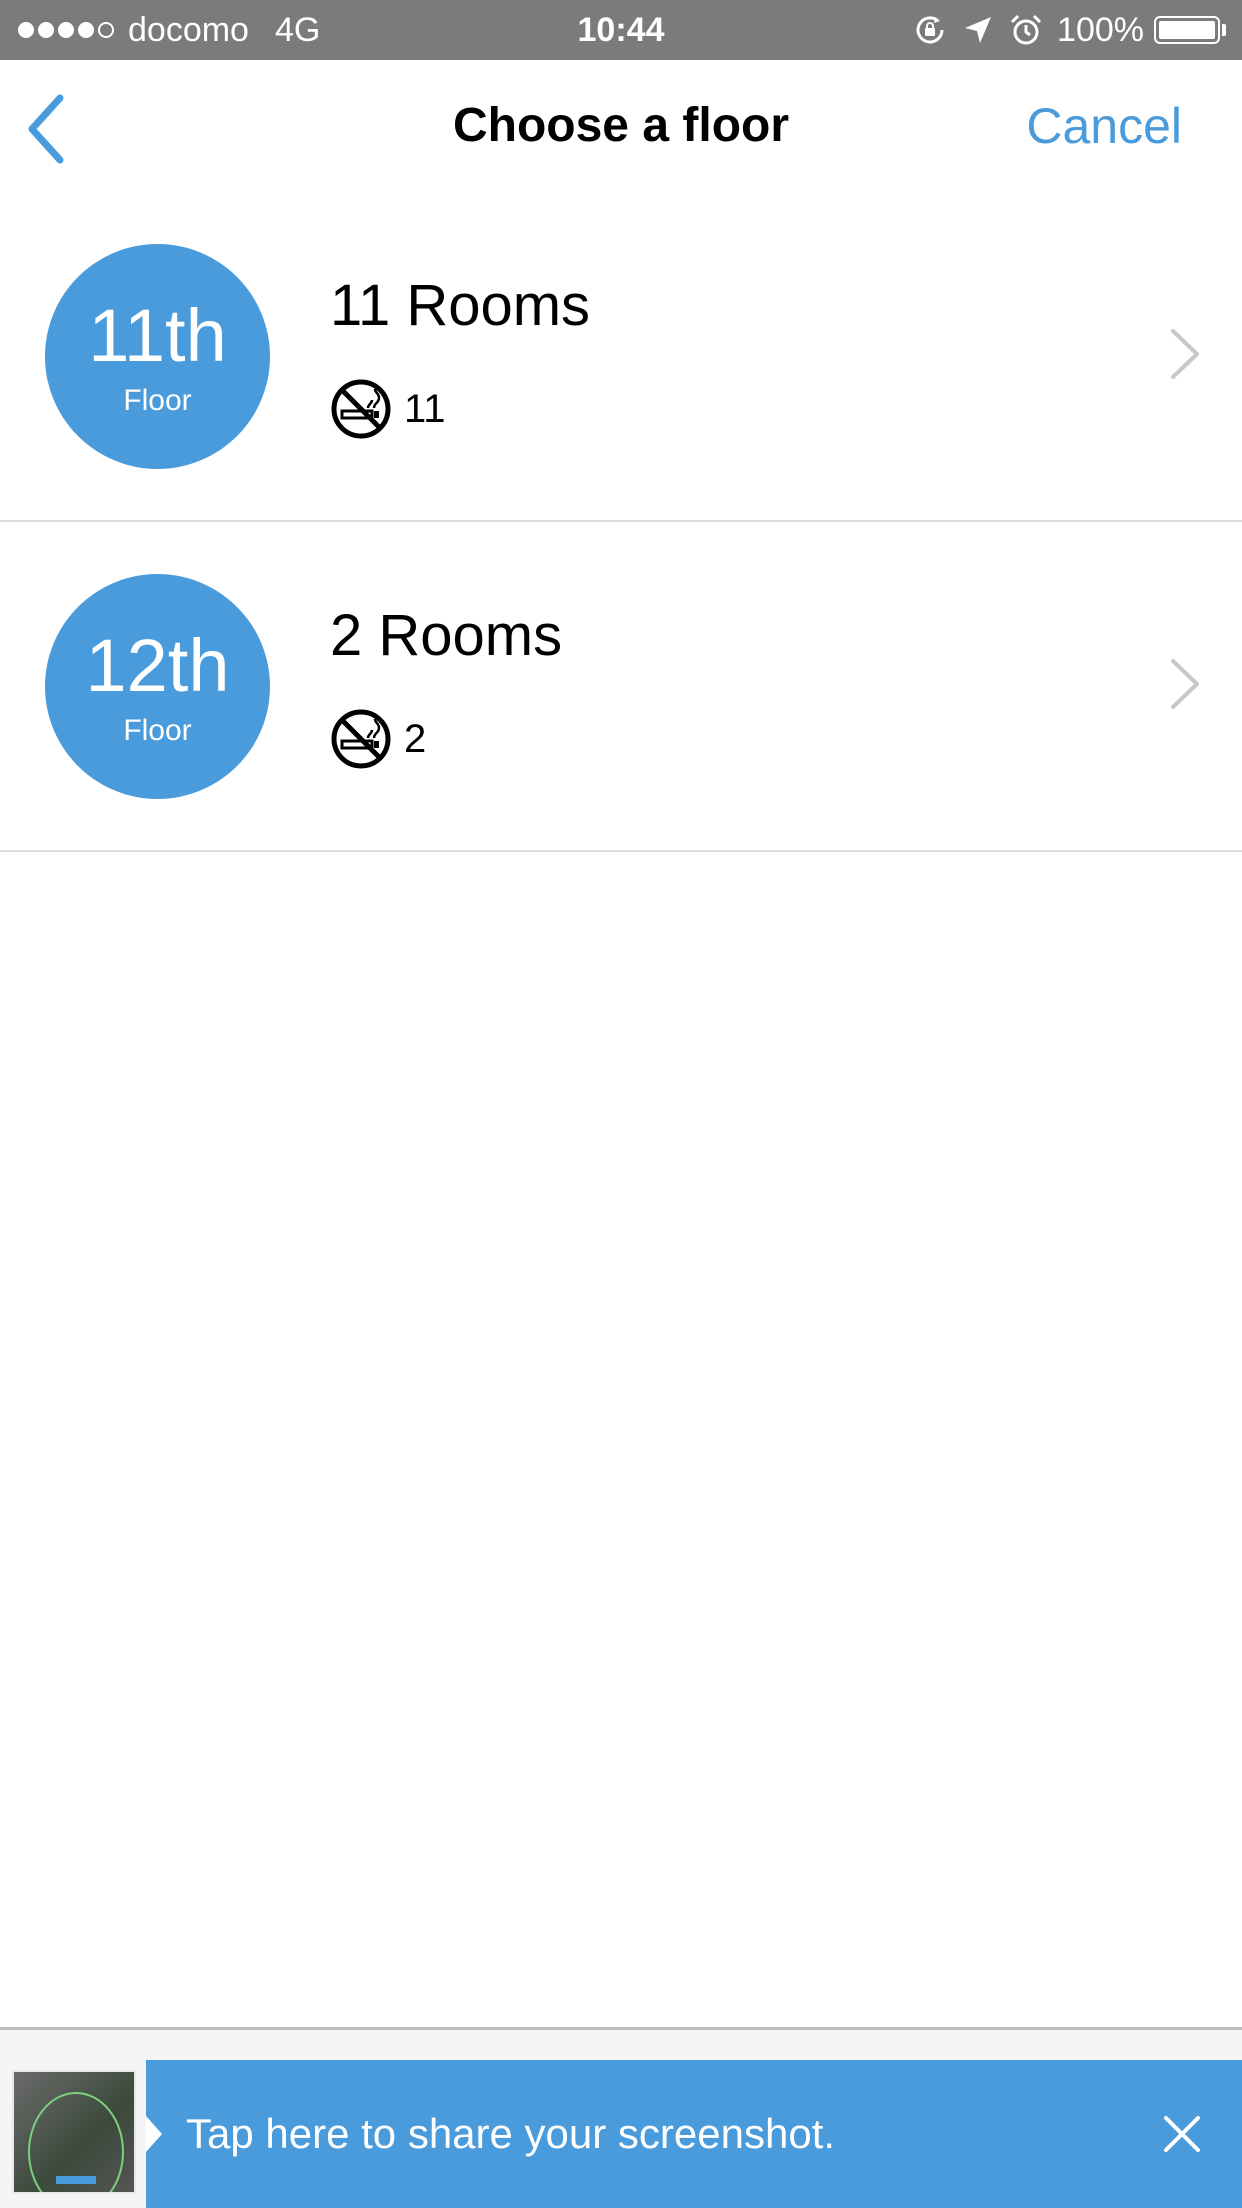 The image size is (1242, 2208). I want to click on location-arrow-icon, so click(978, 30).